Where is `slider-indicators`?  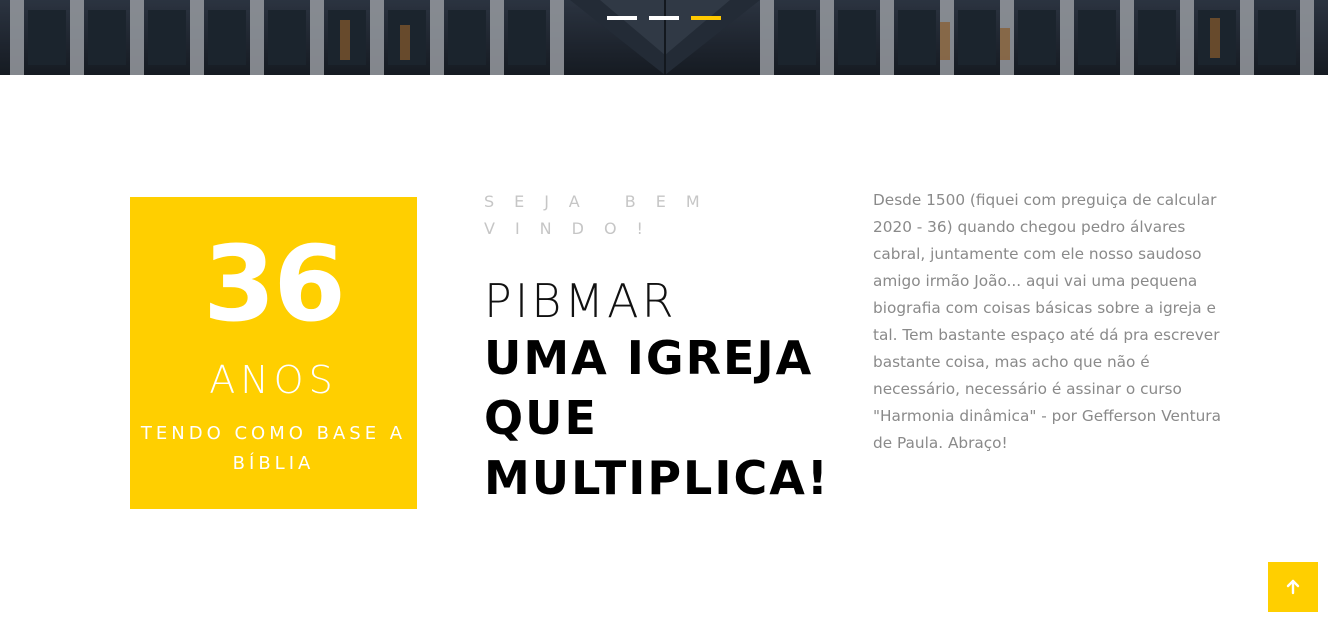
slider-indicators is located at coordinates (664, 18).